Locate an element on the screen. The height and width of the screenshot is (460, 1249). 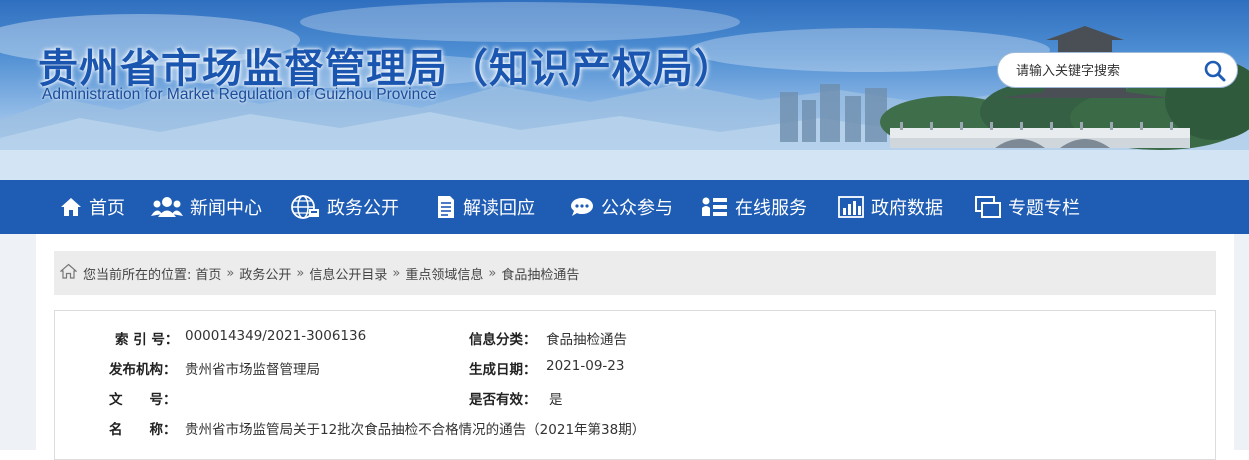
index-label: 索 引 号： is located at coordinates (147, 340).